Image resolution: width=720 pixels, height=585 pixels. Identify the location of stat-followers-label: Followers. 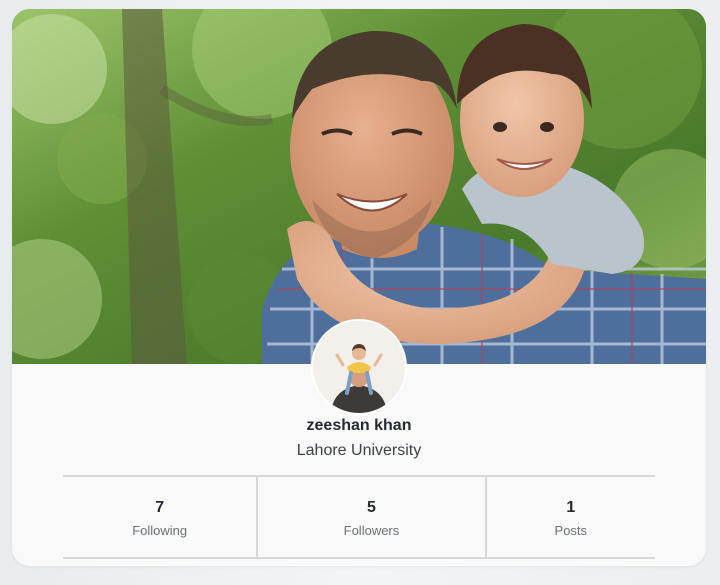
(371, 530).